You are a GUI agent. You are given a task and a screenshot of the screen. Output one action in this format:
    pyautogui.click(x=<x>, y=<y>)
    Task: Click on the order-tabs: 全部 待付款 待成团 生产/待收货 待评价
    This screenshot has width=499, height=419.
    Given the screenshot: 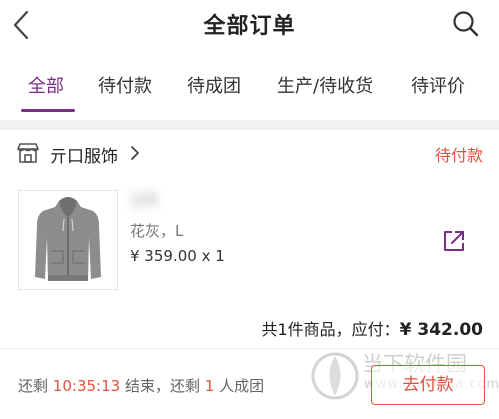 What is the action you would take?
    pyautogui.click(x=249, y=88)
    